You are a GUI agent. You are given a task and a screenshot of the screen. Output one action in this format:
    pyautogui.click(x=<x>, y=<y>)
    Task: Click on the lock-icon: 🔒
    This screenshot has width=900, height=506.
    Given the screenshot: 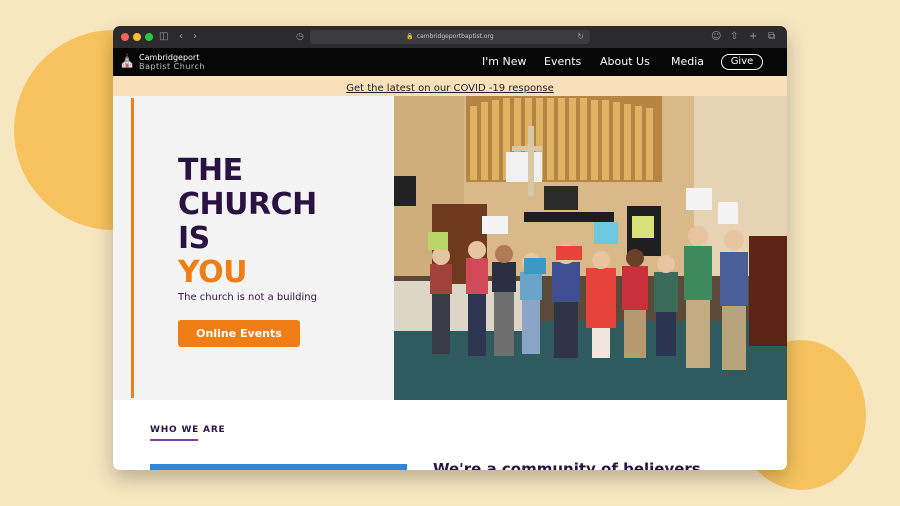 What is the action you would take?
    pyautogui.click(x=410, y=36)
    